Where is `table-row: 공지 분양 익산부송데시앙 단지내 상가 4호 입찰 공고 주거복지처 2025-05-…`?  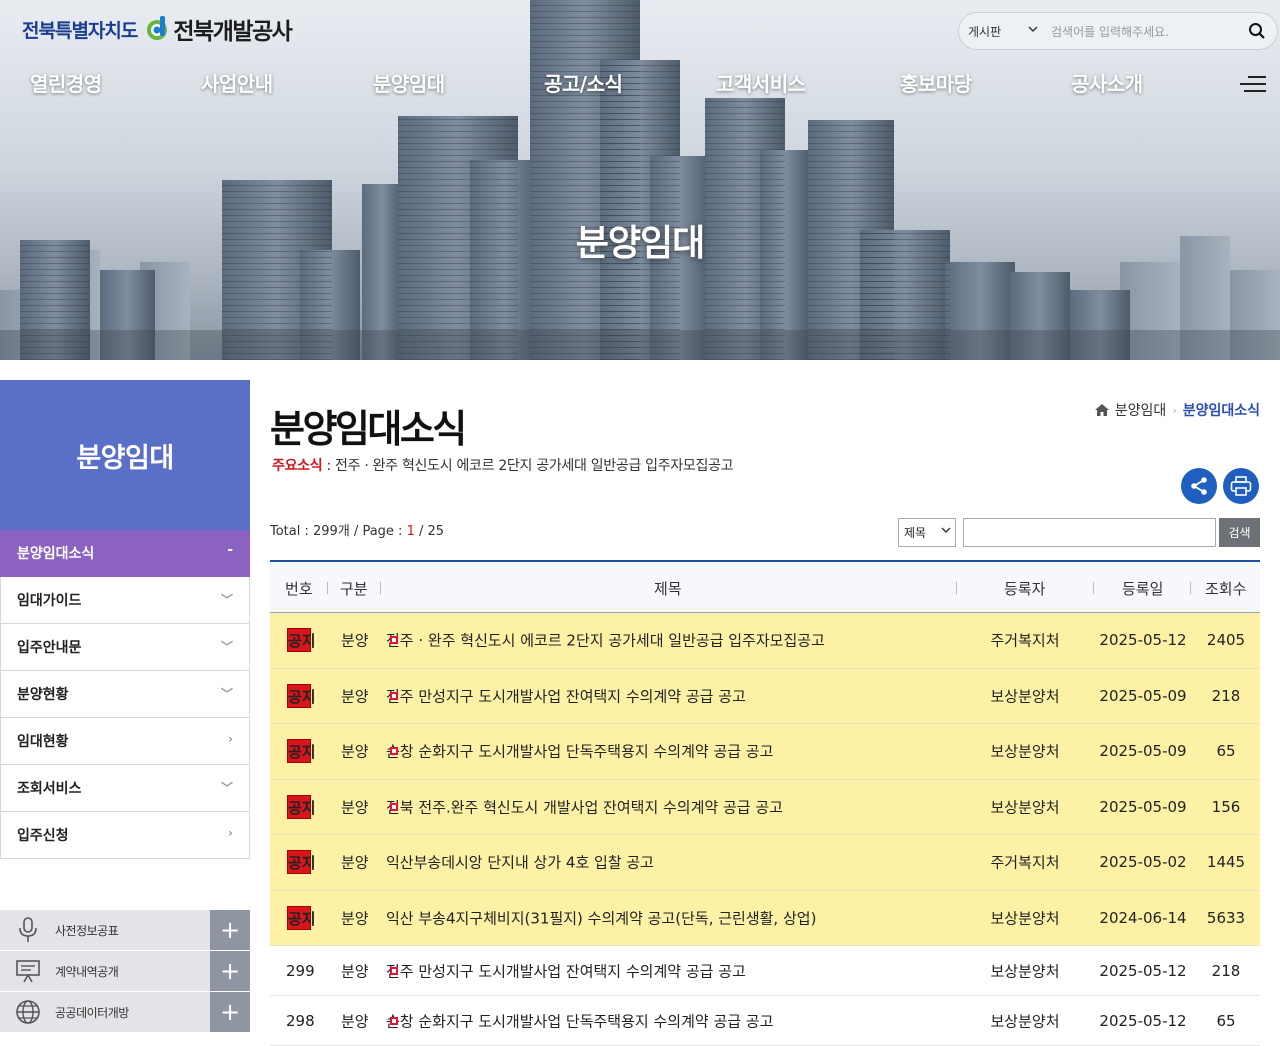
table-row: 공지 분양 익산부송데시앙 단지내 상가 4호 입찰 공고 주거복지처 2025-05-… is located at coordinates (765, 863).